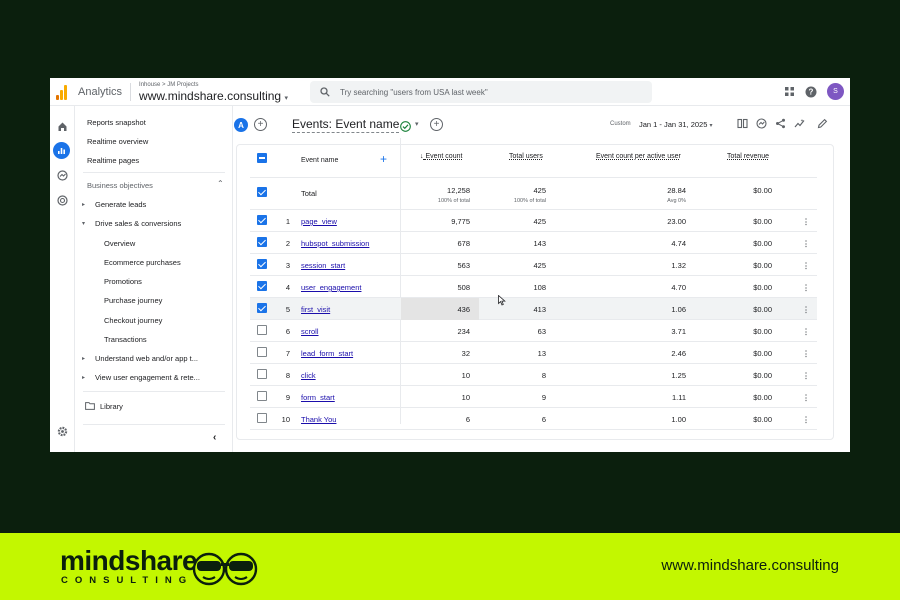 Image resolution: width=900 pixels, height=600 pixels. Describe the element at coordinates (116, 122) in the screenshot. I see `nav-item-reports-snapshot: Reports snapshot` at that location.